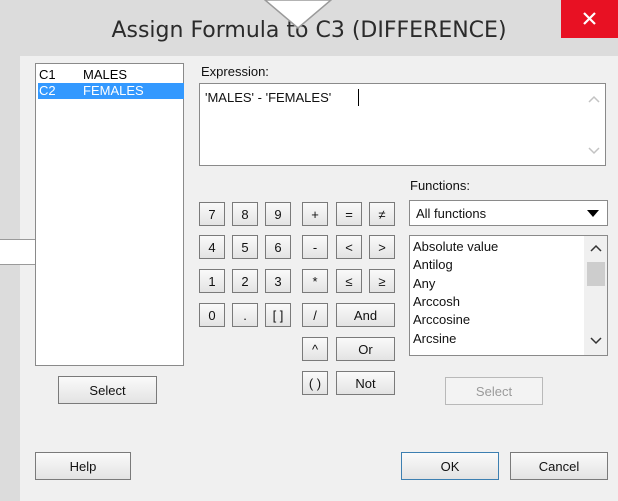  I want to click on functions-label: Functions:, so click(440, 185).